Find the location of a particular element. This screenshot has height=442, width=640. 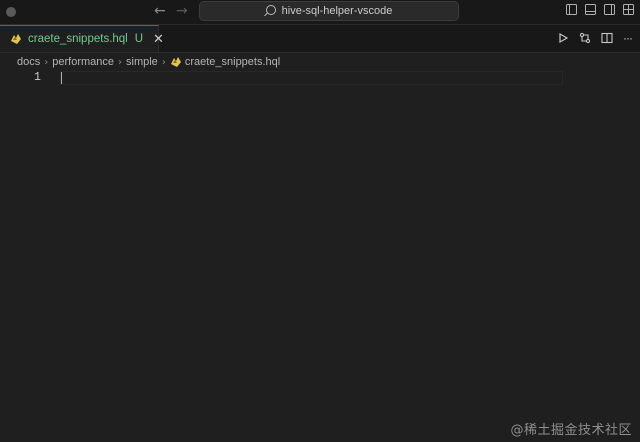

untracked-badge: U is located at coordinates (139, 39).